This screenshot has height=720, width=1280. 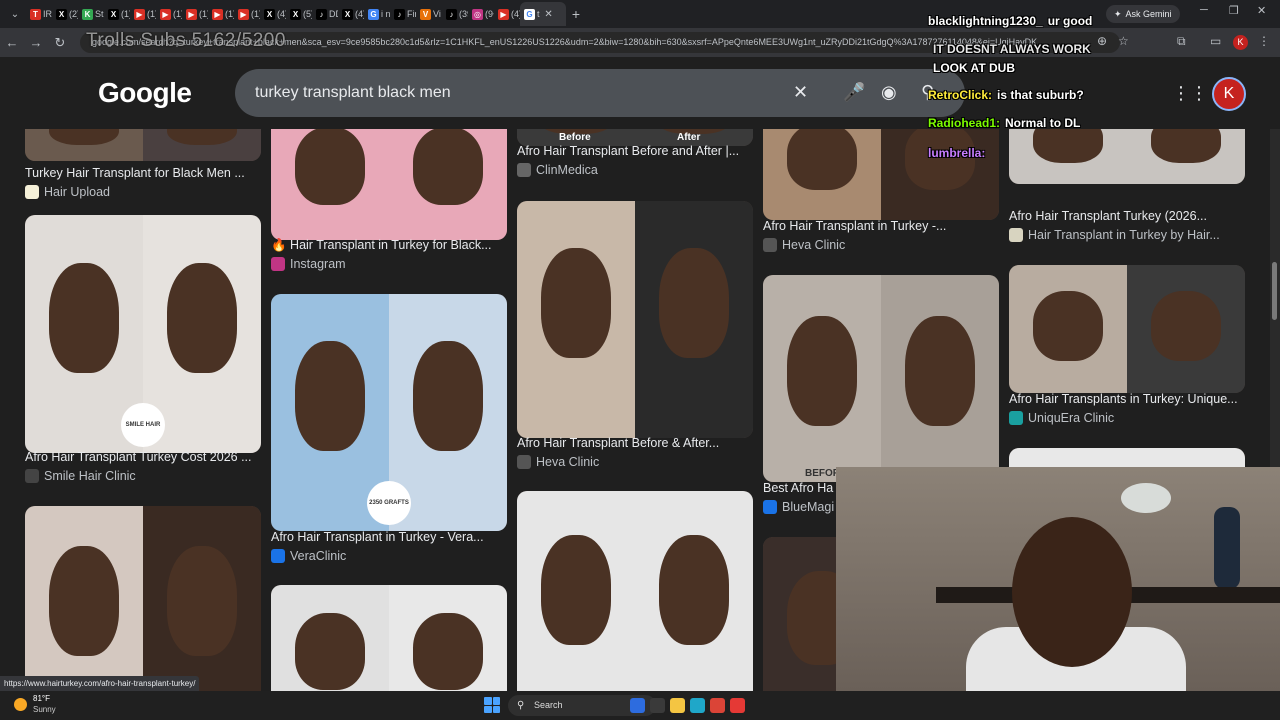 I want to click on result-source: Instagram, so click(x=308, y=264).